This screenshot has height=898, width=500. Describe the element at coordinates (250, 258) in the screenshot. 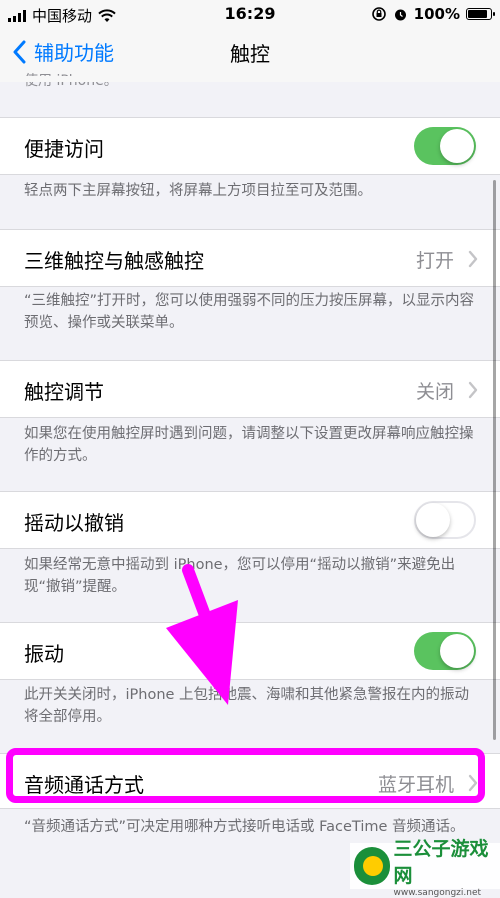

I see `3d-touch-row: 三维触控与触感触控 打开` at that location.